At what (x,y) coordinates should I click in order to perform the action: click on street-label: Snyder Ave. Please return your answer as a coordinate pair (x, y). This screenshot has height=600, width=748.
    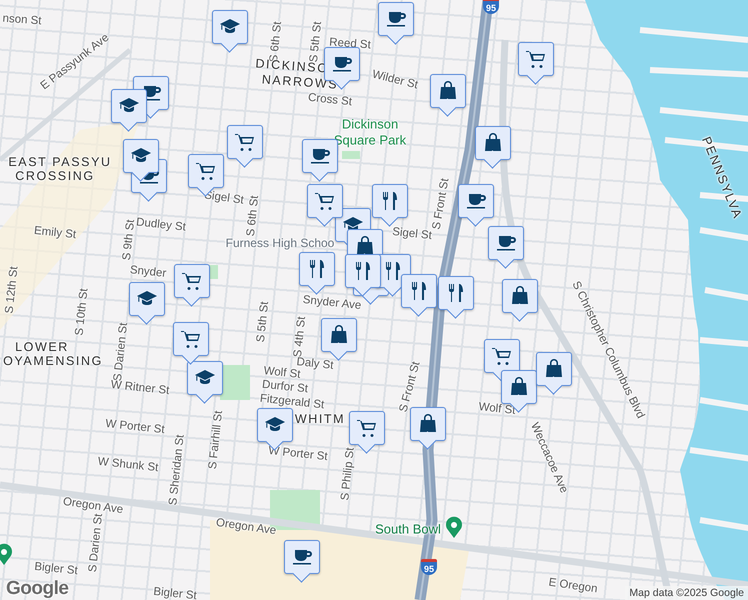
    Looking at the image, I should click on (332, 303).